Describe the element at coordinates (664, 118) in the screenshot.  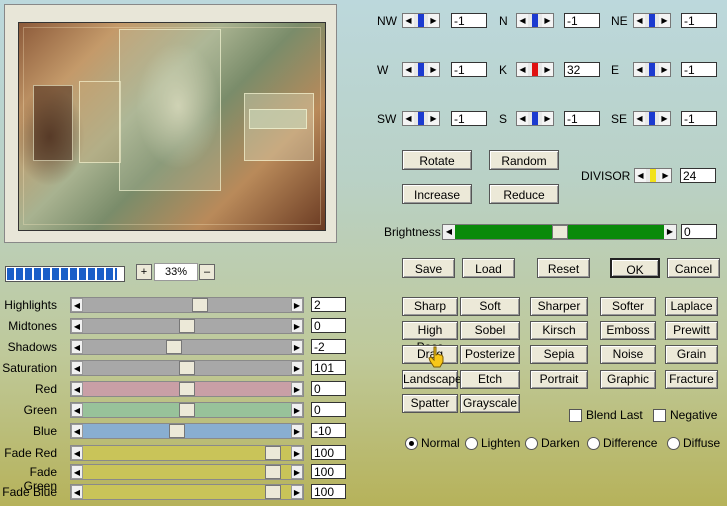
I see `se-increment: ▶` at that location.